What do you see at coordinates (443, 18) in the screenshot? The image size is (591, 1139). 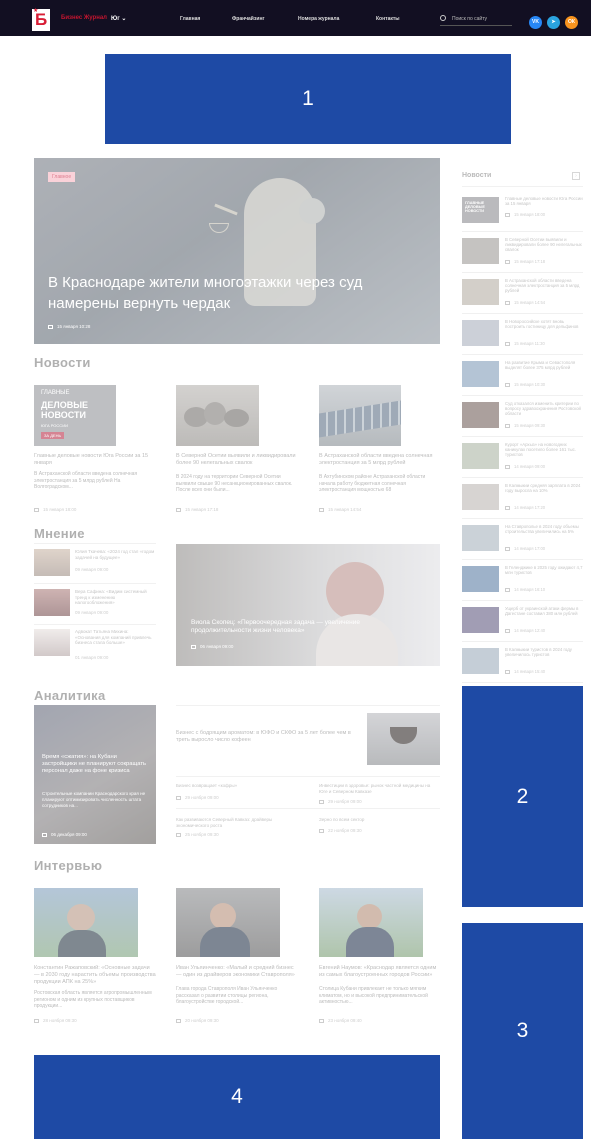 I see `search-icon` at bounding box center [443, 18].